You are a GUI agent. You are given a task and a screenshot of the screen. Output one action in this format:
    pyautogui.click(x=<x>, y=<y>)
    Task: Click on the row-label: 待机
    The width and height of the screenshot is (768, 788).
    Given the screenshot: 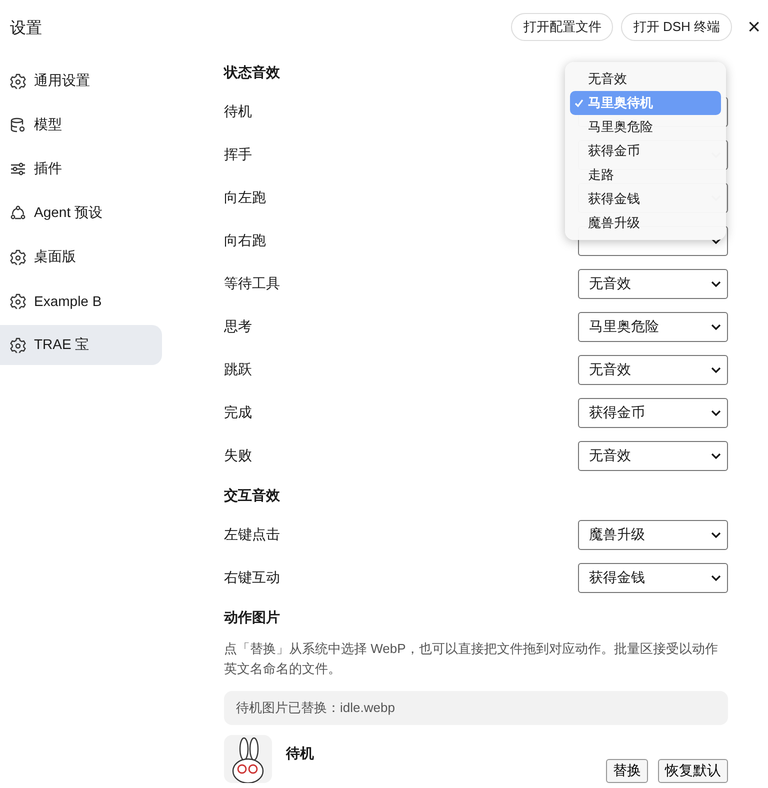 What is the action you would take?
    pyautogui.click(x=238, y=111)
    